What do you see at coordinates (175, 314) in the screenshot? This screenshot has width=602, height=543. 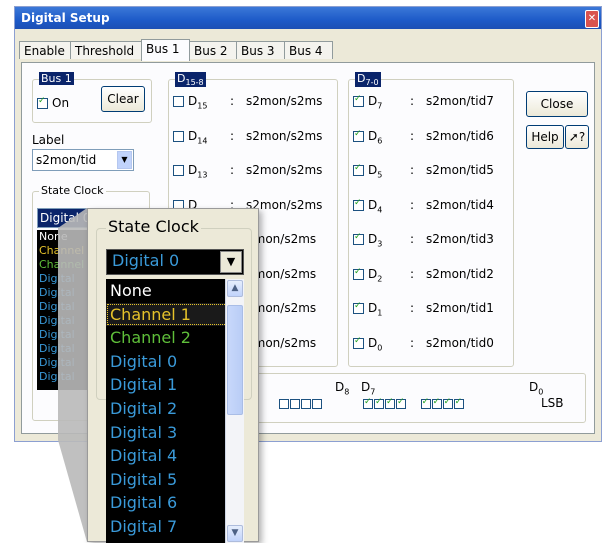 I see `state-clock-option: Channel 1` at bounding box center [175, 314].